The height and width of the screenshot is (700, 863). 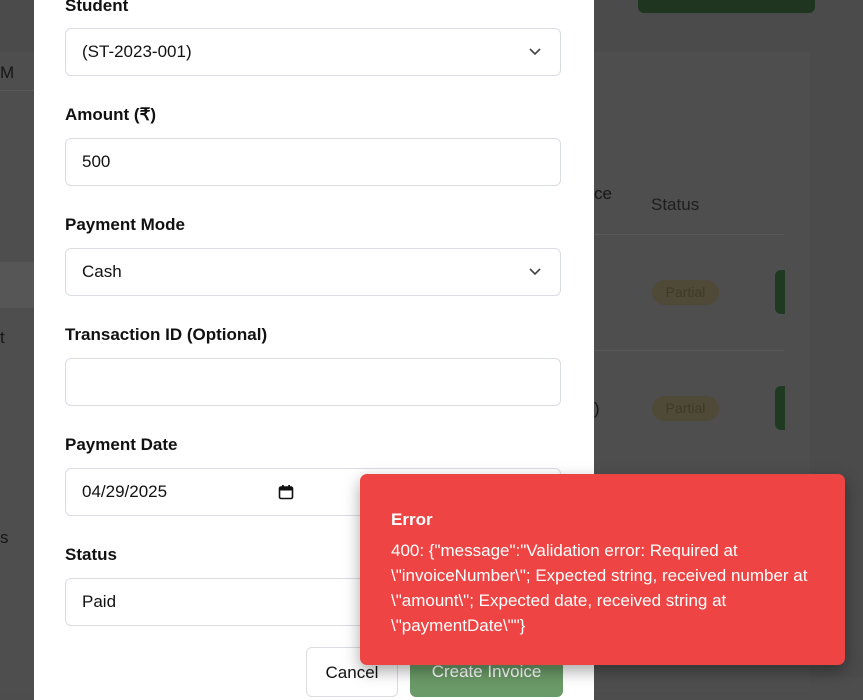 What do you see at coordinates (166, 334) in the screenshot?
I see `transaction-id-label: Transaction ID (Optional)` at bounding box center [166, 334].